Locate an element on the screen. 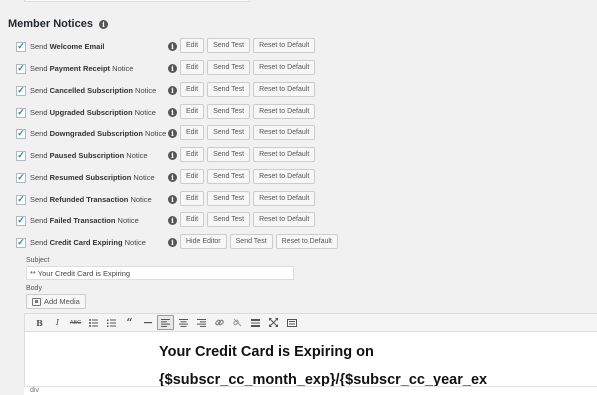 This screenshot has height=395, width=597. editor-path: div is located at coordinates (310, 390).